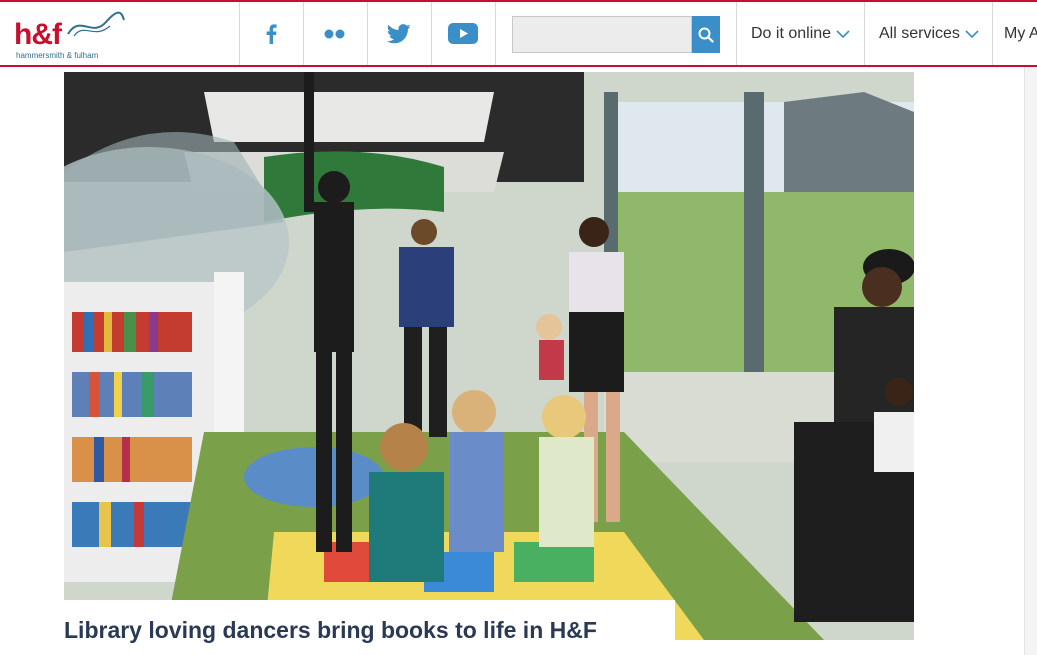 The width and height of the screenshot is (1037, 655). I want to click on facebook-link, so click(271, 33).